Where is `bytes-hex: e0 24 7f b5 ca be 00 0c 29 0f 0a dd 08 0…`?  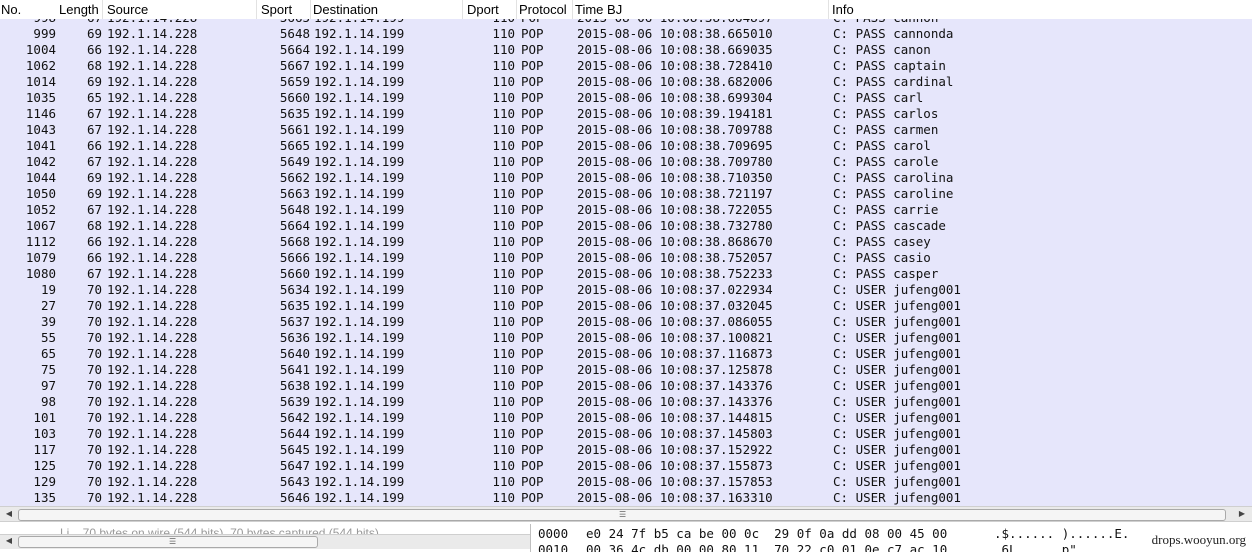
bytes-hex: e0 24 7f b5 ca be 00 0c 29 0f 0a dd 08 0… is located at coordinates (766, 534).